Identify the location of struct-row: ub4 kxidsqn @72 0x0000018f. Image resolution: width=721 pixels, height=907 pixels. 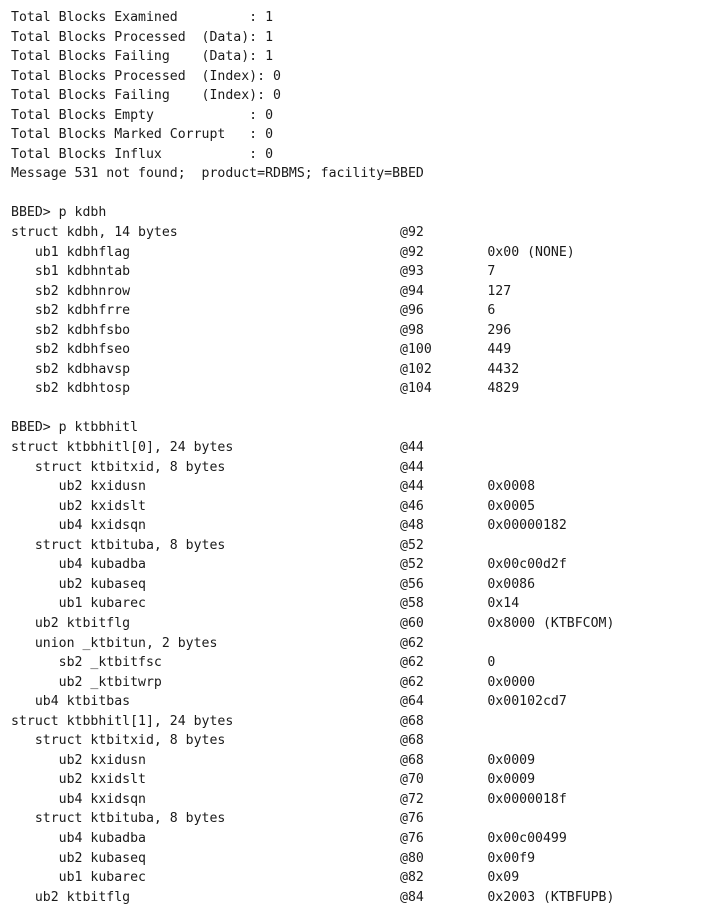
(289, 799).